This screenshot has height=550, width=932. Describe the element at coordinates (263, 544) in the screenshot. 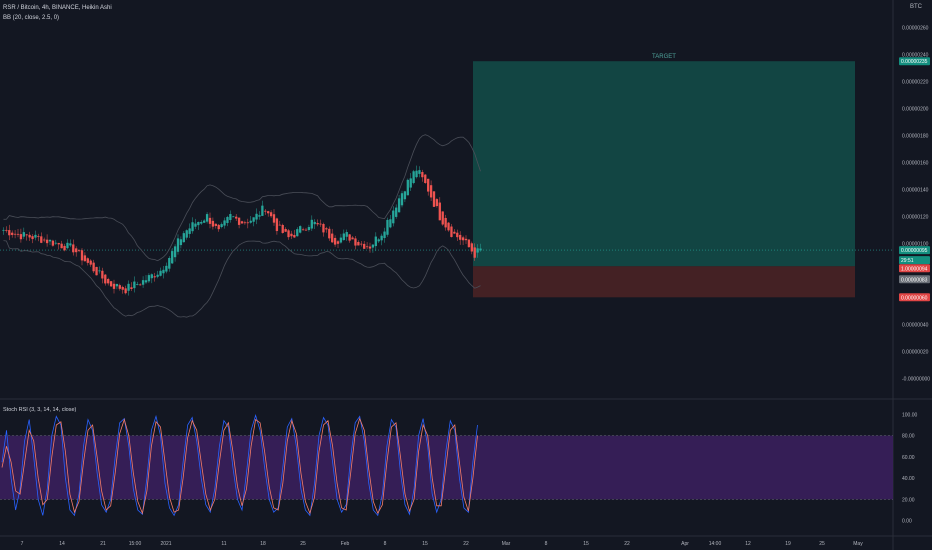

I see `time-tick-label: 18` at that location.